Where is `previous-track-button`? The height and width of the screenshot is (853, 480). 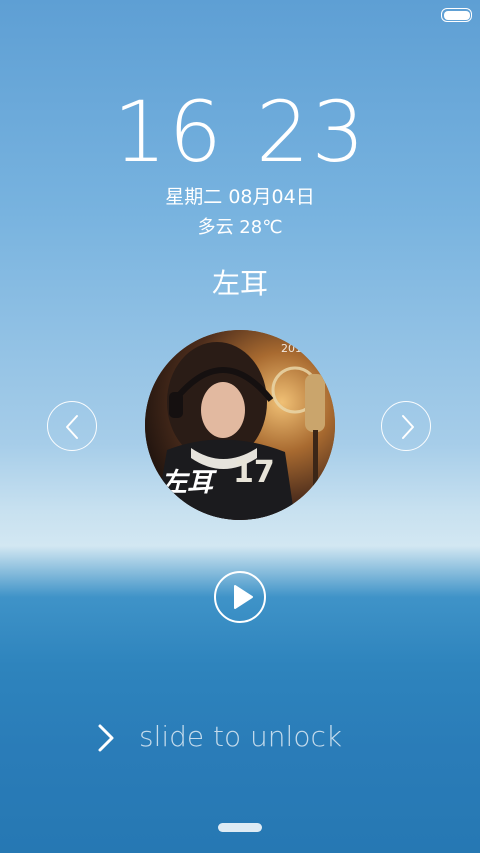
previous-track-button is located at coordinates (72, 426).